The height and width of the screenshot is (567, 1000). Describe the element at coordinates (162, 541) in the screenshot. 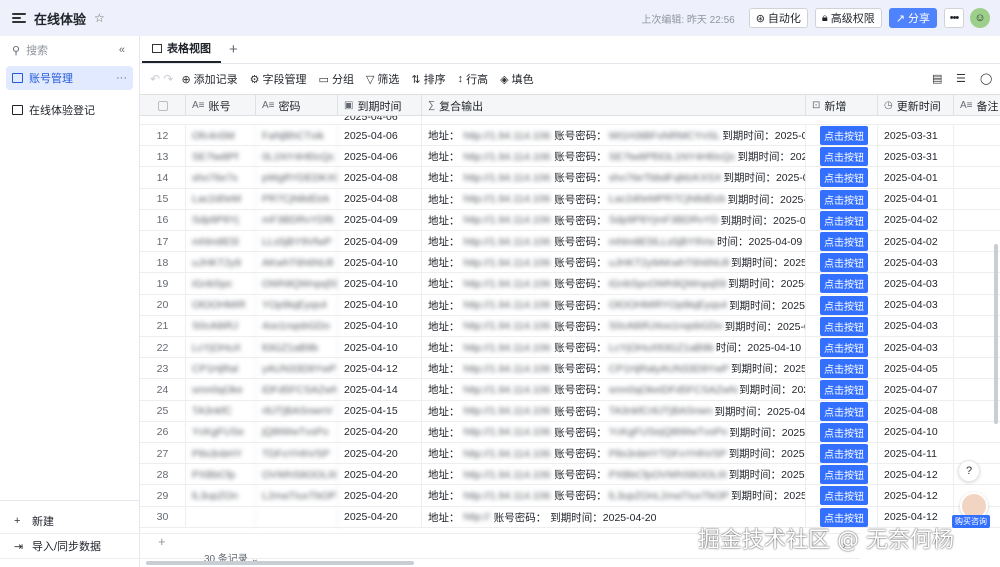

I see `add-row-icon: +` at that location.